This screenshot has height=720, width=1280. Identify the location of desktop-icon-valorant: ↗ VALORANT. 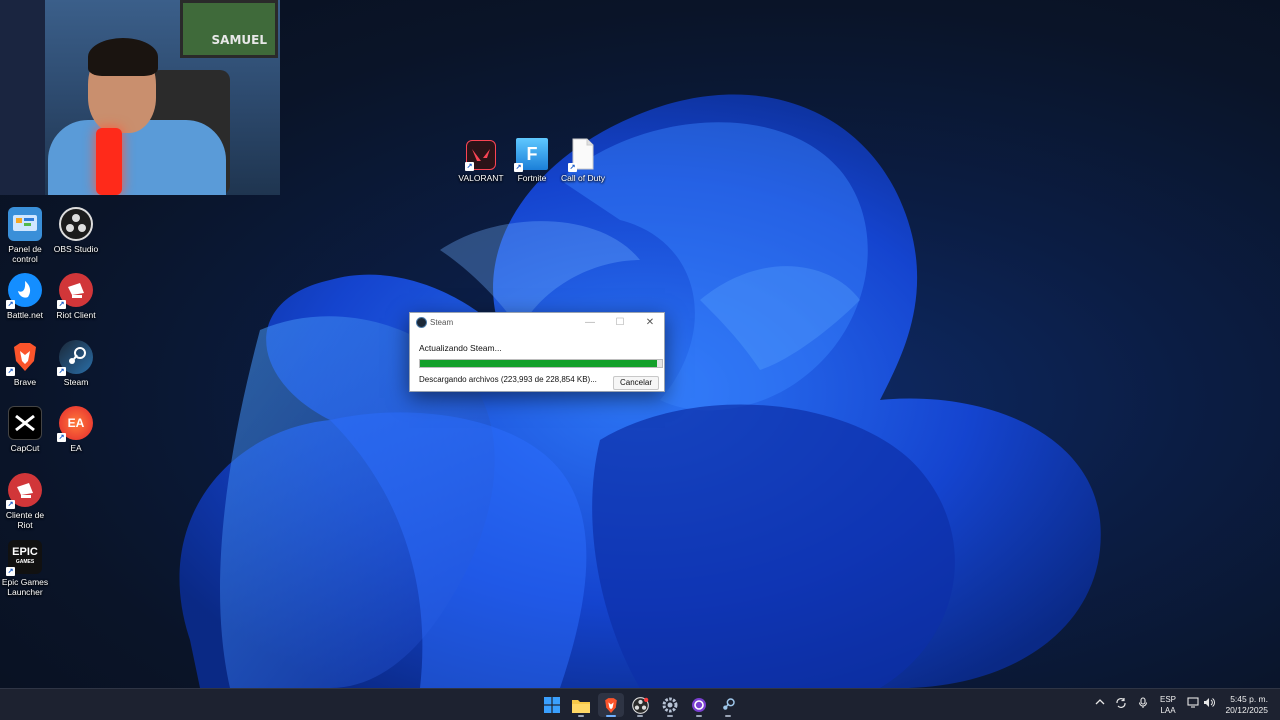
(481, 161).